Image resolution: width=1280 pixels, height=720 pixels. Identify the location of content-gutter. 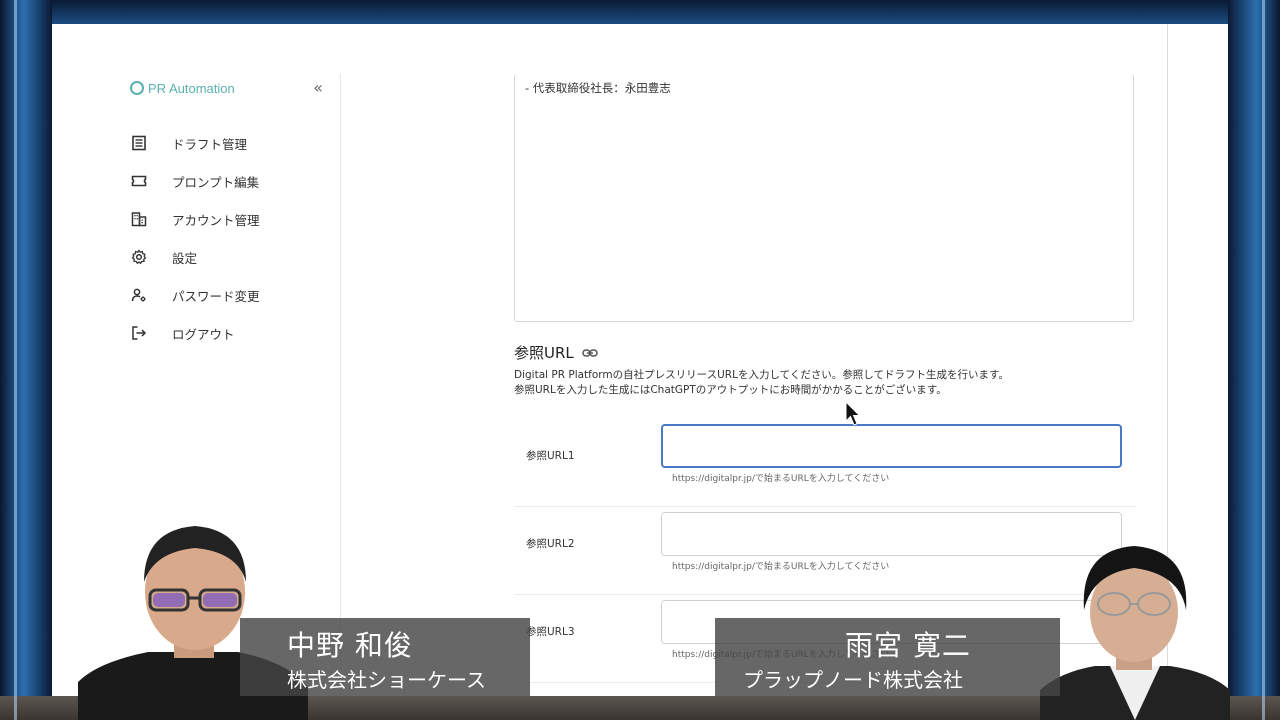
(421, 360).